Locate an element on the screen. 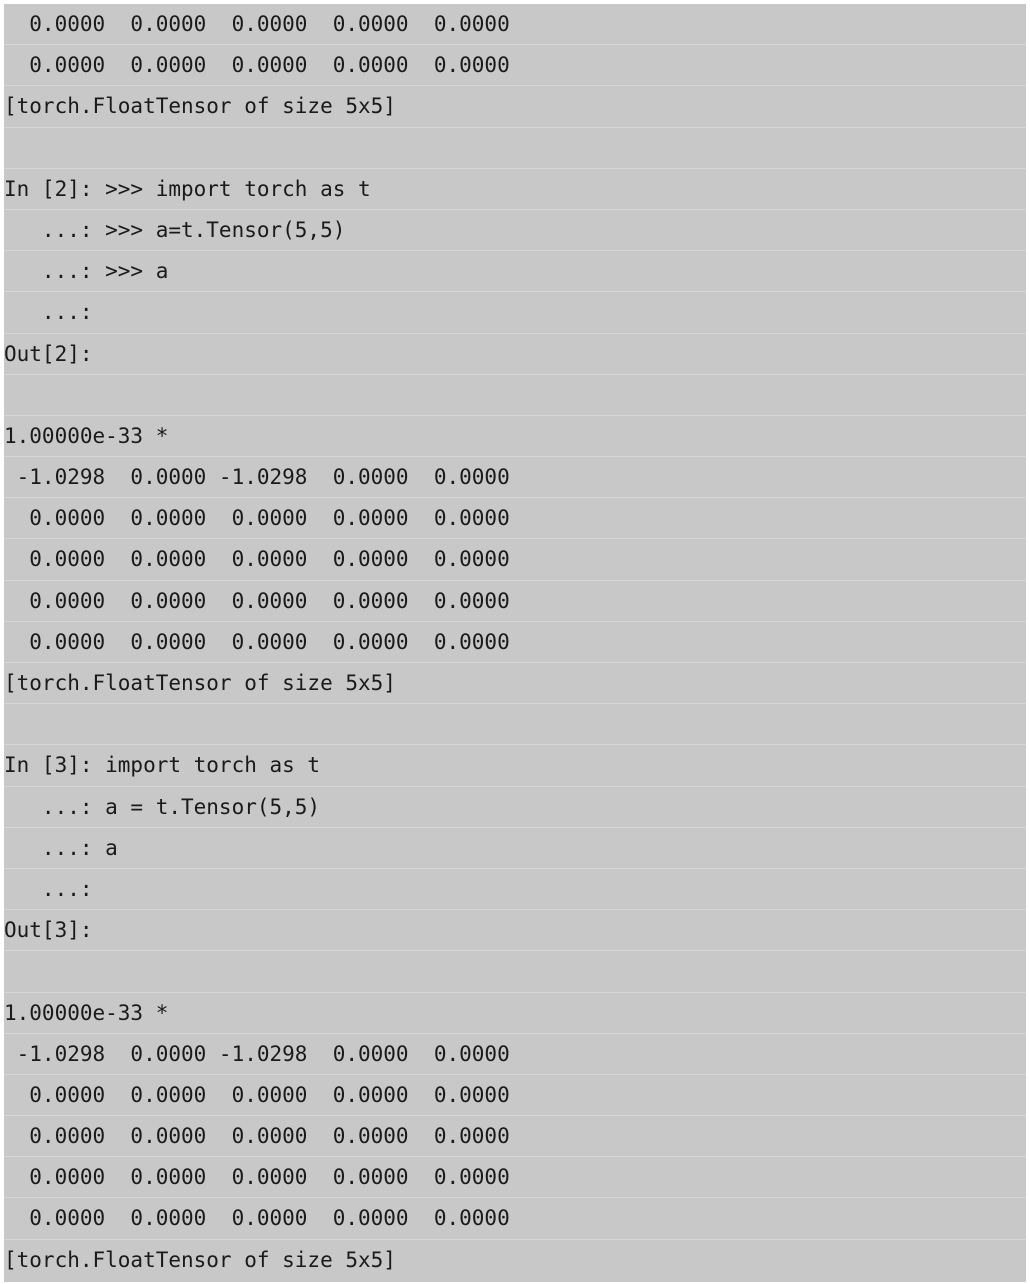 This screenshot has height=1284, width=1030. console-line: ...: >>> a=t.Tensor(5,5) is located at coordinates (515, 231).